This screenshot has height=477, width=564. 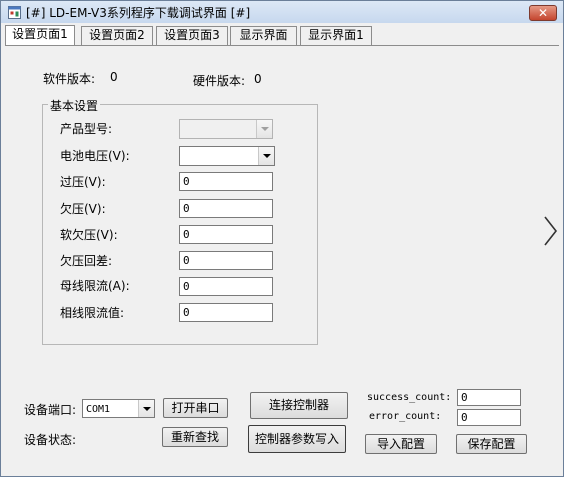 I want to click on undervoltage-input: 0, so click(x=226, y=208).